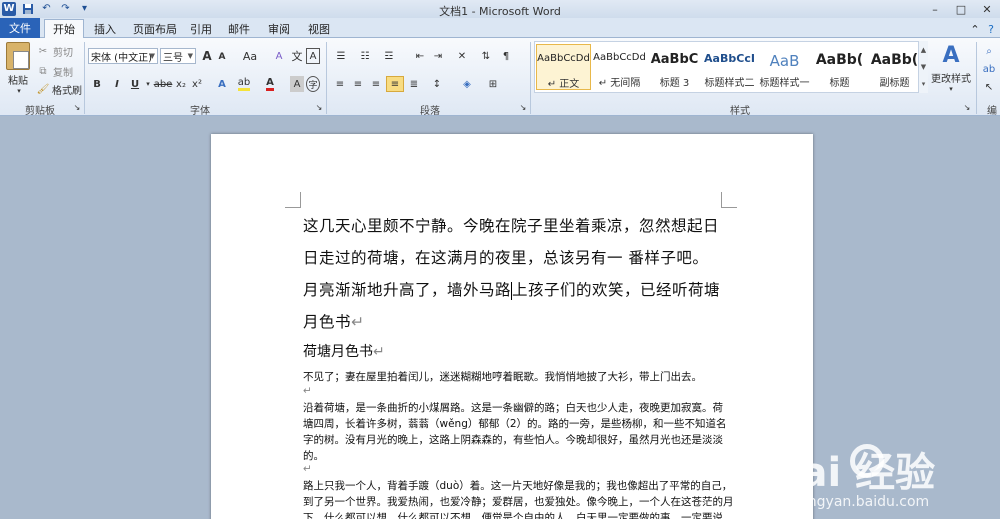 The width and height of the screenshot is (1000, 519). What do you see at coordinates (313, 84) in the screenshot?
I see `enclose-characters-icon: 字` at bounding box center [313, 84].